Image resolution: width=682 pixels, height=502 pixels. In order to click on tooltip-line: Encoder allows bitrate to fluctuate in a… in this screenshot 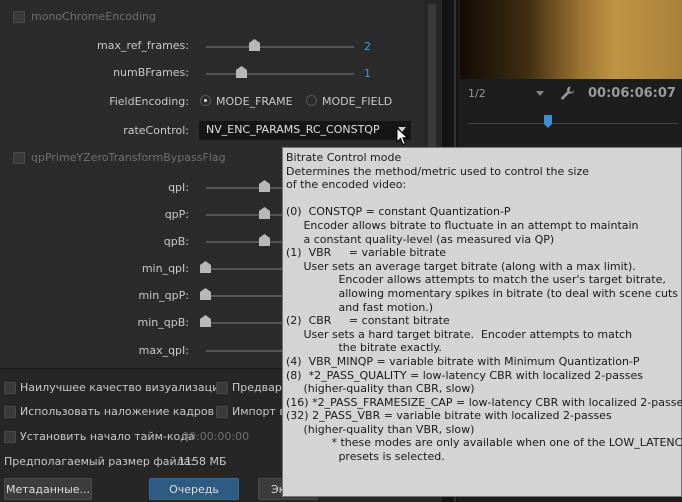, I will do `click(462, 225)`.